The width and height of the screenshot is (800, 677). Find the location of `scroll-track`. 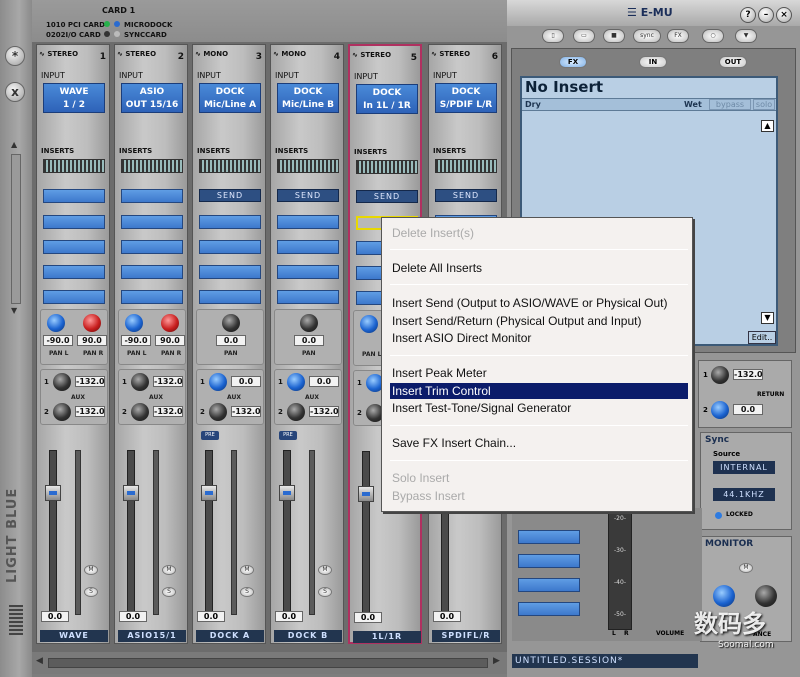

scroll-track is located at coordinates (268, 663).